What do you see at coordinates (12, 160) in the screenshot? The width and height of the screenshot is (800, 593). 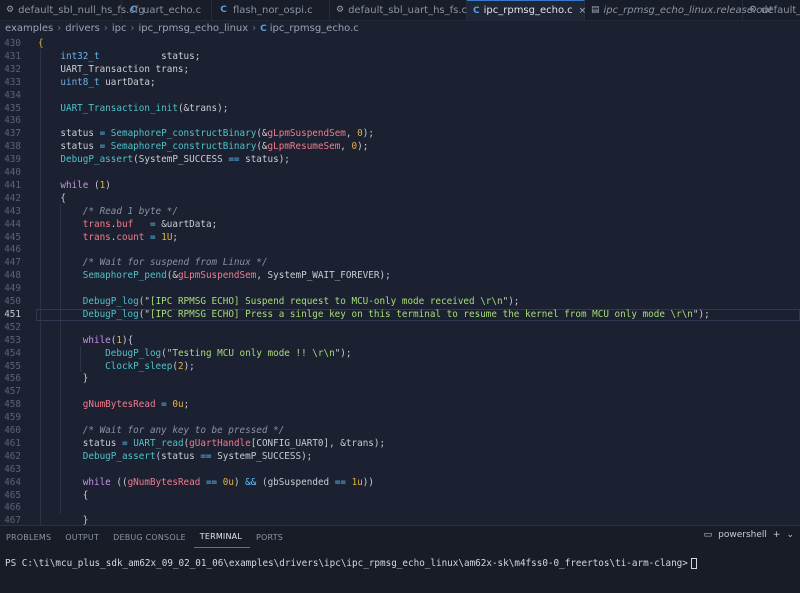 I see `line-number: 439` at bounding box center [12, 160].